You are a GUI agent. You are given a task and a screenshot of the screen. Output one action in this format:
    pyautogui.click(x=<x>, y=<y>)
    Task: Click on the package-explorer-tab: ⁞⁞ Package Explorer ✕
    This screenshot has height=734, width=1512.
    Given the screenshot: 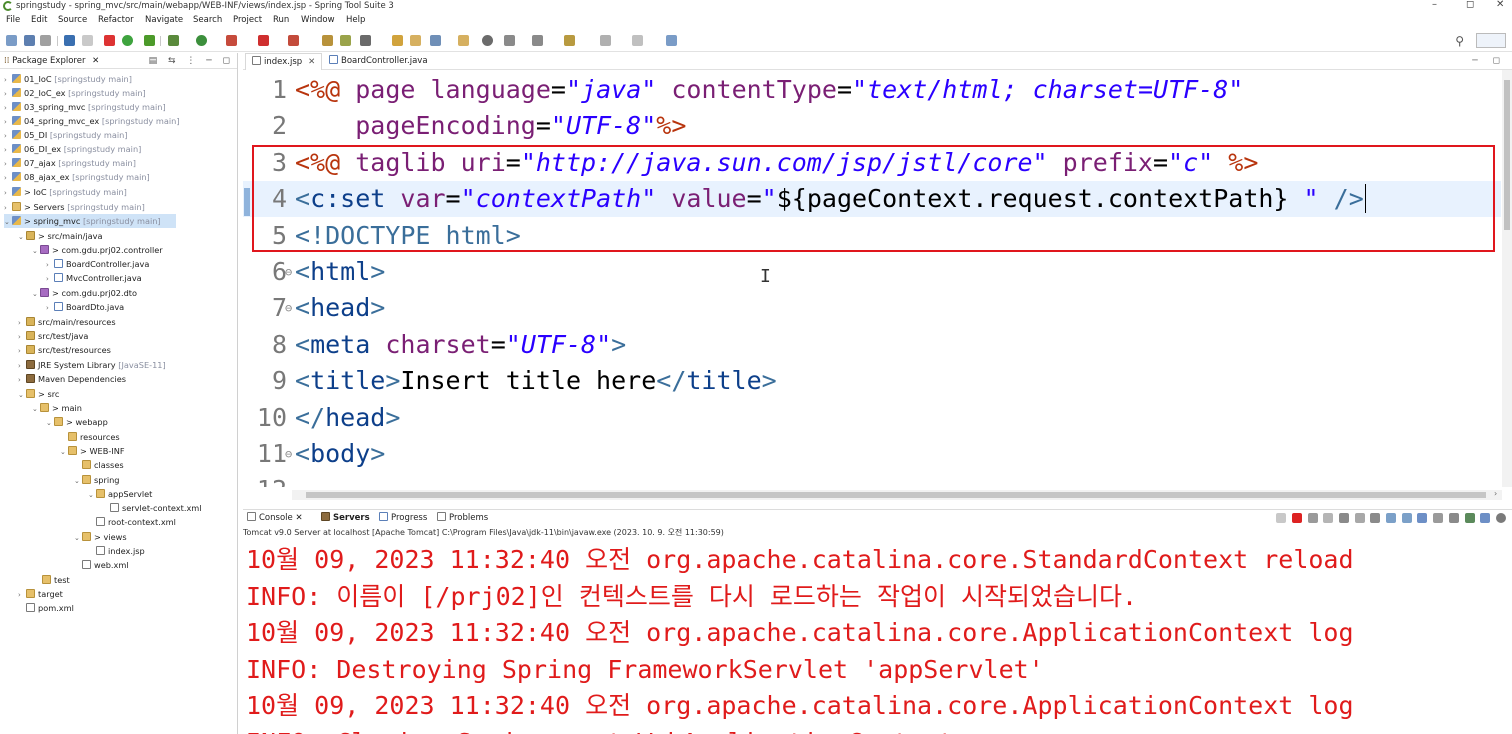 What is the action you would take?
    pyautogui.click(x=51, y=61)
    